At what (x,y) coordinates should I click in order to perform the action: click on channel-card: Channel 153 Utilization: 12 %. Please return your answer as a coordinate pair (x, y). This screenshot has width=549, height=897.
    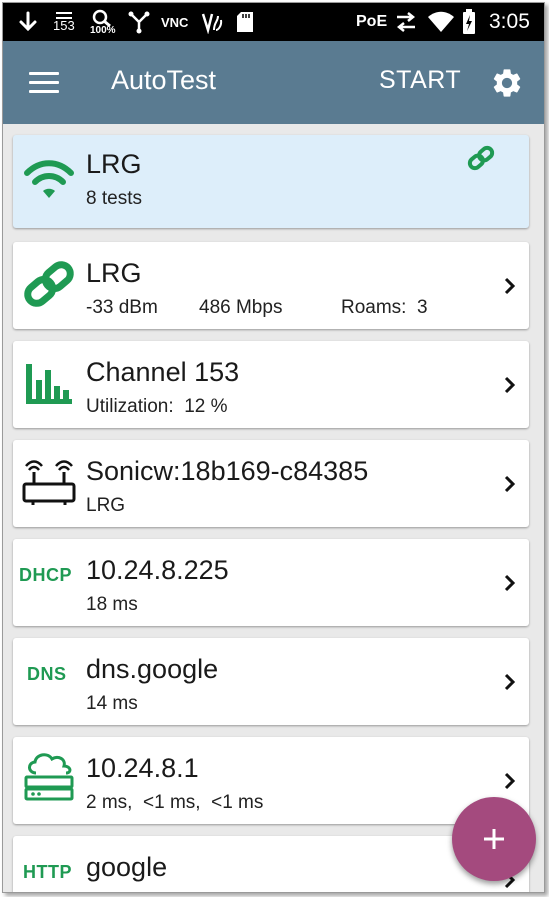
    Looking at the image, I should click on (271, 384).